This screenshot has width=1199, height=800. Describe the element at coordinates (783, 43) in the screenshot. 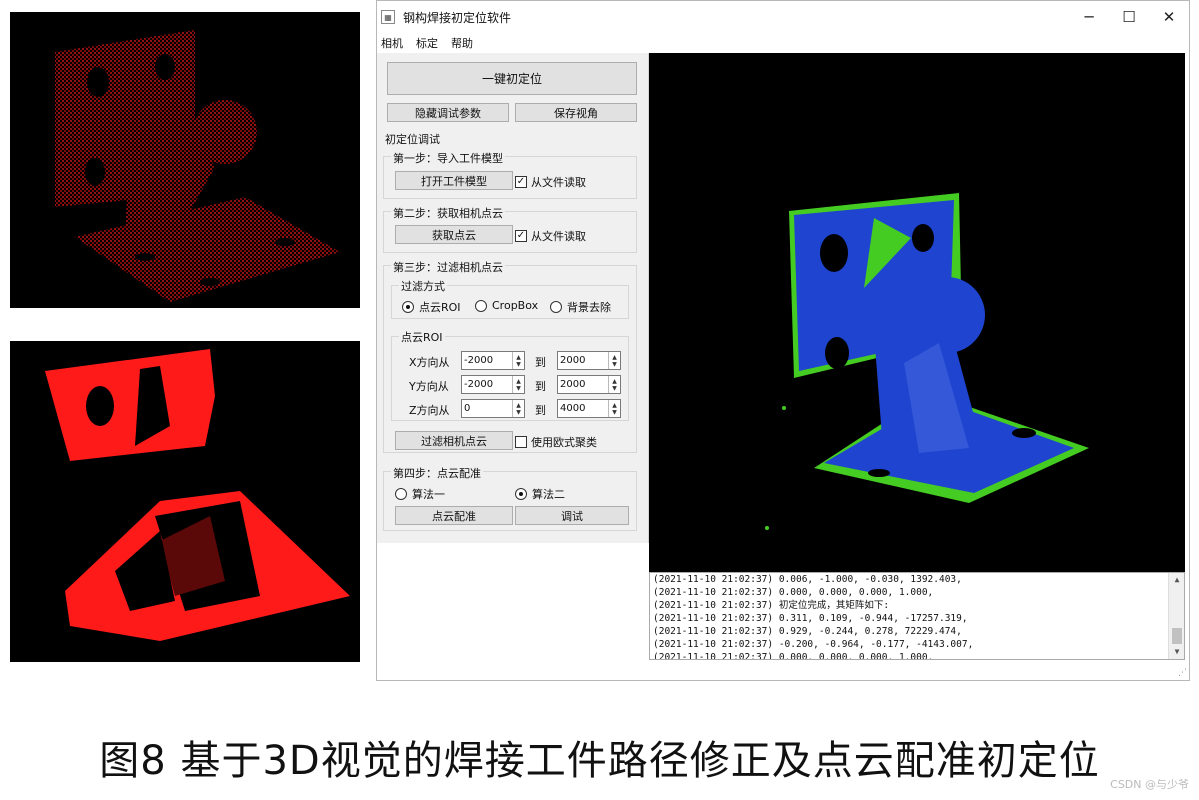

I see `menu-bar: 相机 标定 帮助` at that location.